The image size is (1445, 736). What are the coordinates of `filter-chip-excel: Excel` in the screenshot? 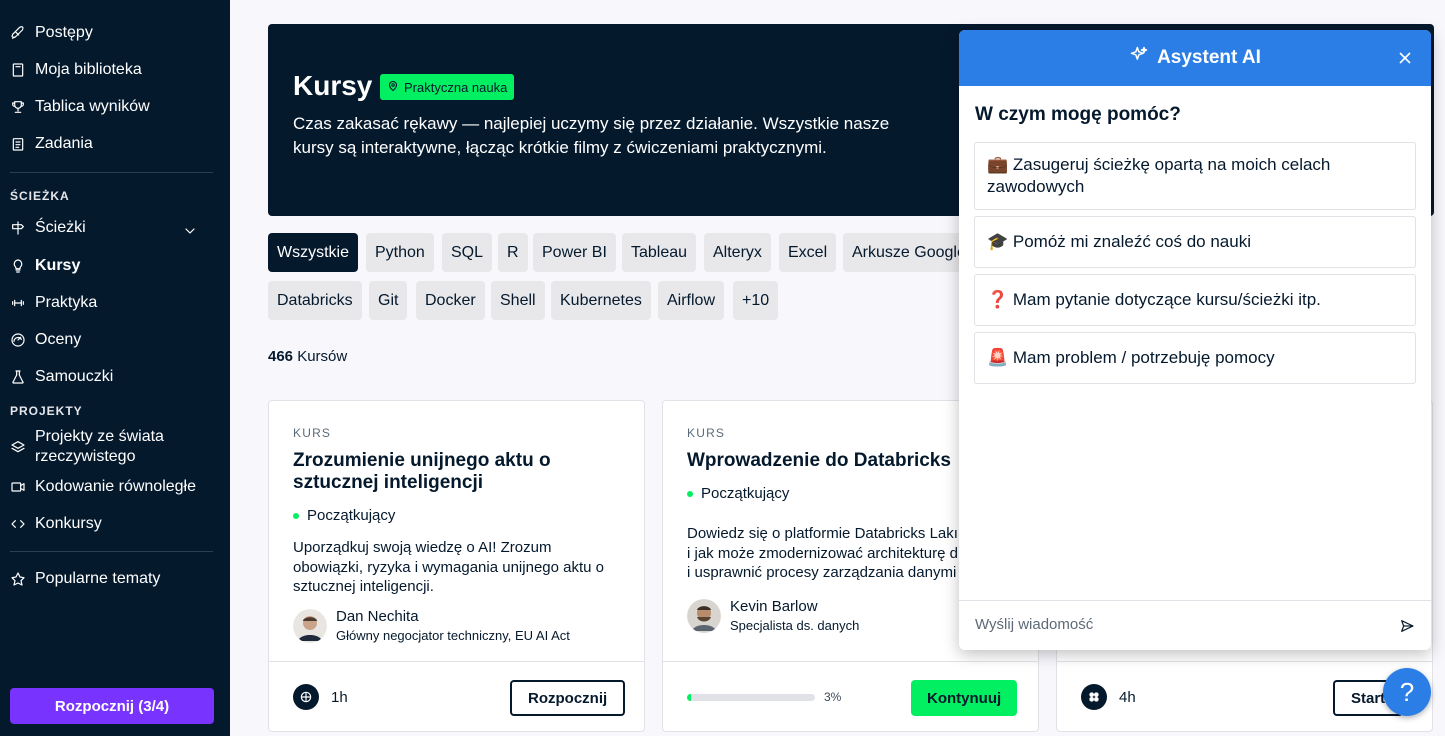 It's located at (808, 252).